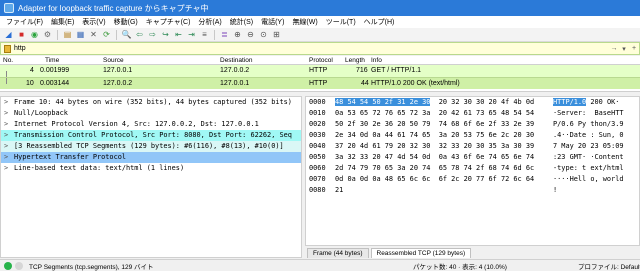 The image size is (640, 271). I want to click on menu-go: 移動(G), so click(126, 22).